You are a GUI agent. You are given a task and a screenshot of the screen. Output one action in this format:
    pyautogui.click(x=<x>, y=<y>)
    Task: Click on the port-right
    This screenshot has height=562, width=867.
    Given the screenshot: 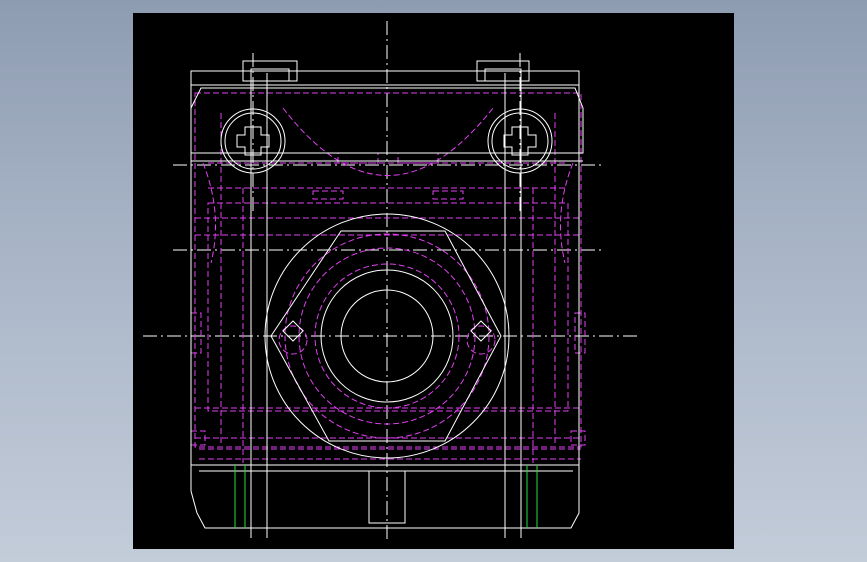 What is the action you would take?
    pyautogui.click(x=481, y=331)
    